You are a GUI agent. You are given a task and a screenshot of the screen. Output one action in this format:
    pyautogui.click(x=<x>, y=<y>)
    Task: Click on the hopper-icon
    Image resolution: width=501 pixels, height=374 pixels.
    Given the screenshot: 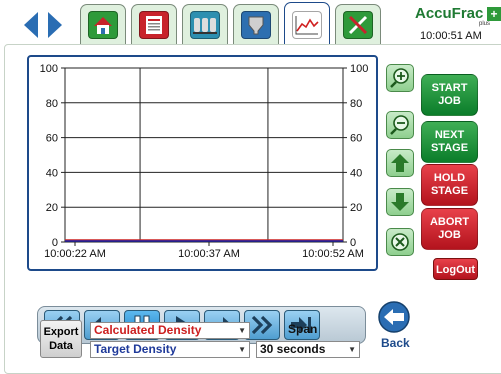 What is the action you would take?
    pyautogui.click(x=256, y=24)
    